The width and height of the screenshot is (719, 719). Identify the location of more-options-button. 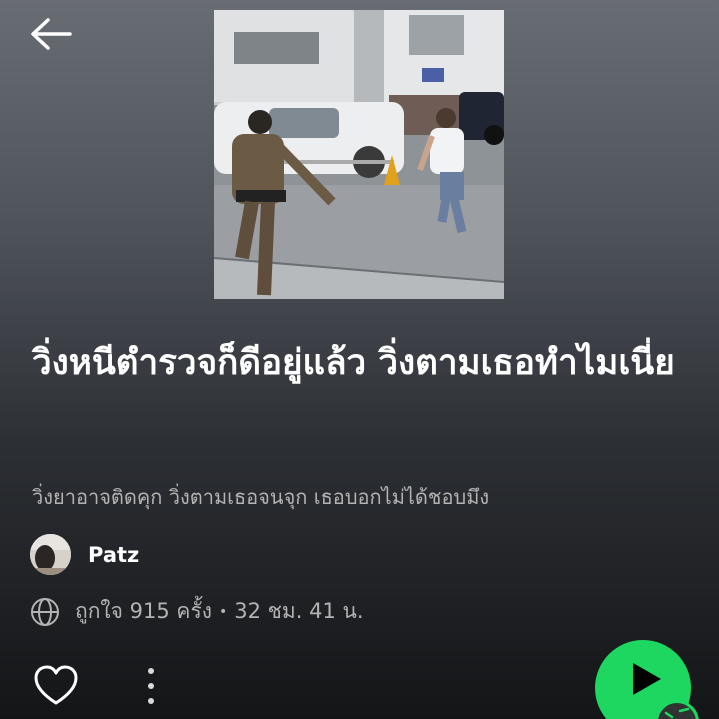
(151, 686).